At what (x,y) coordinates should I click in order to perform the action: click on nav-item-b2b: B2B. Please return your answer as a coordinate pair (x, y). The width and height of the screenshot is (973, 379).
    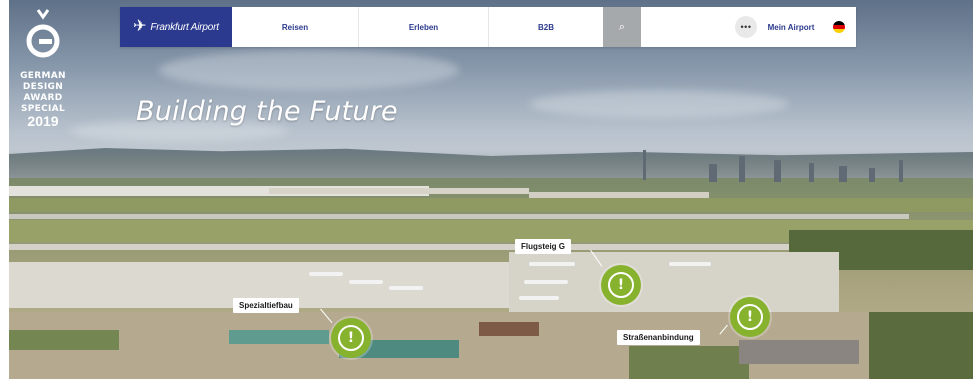
    Looking at the image, I should click on (546, 27).